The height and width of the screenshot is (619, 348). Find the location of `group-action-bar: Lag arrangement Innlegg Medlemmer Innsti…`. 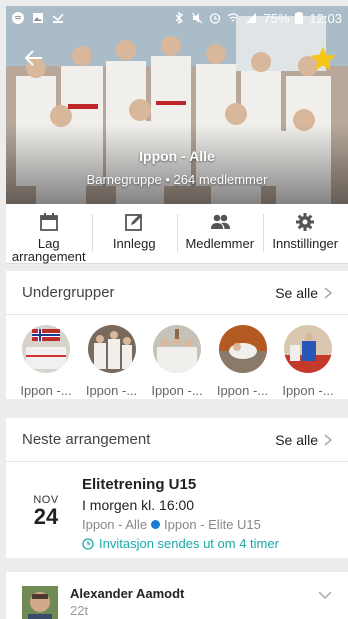

group-action-bar: Lag arrangement Innlegg Medlemmer Innsti… is located at coordinates (177, 234).